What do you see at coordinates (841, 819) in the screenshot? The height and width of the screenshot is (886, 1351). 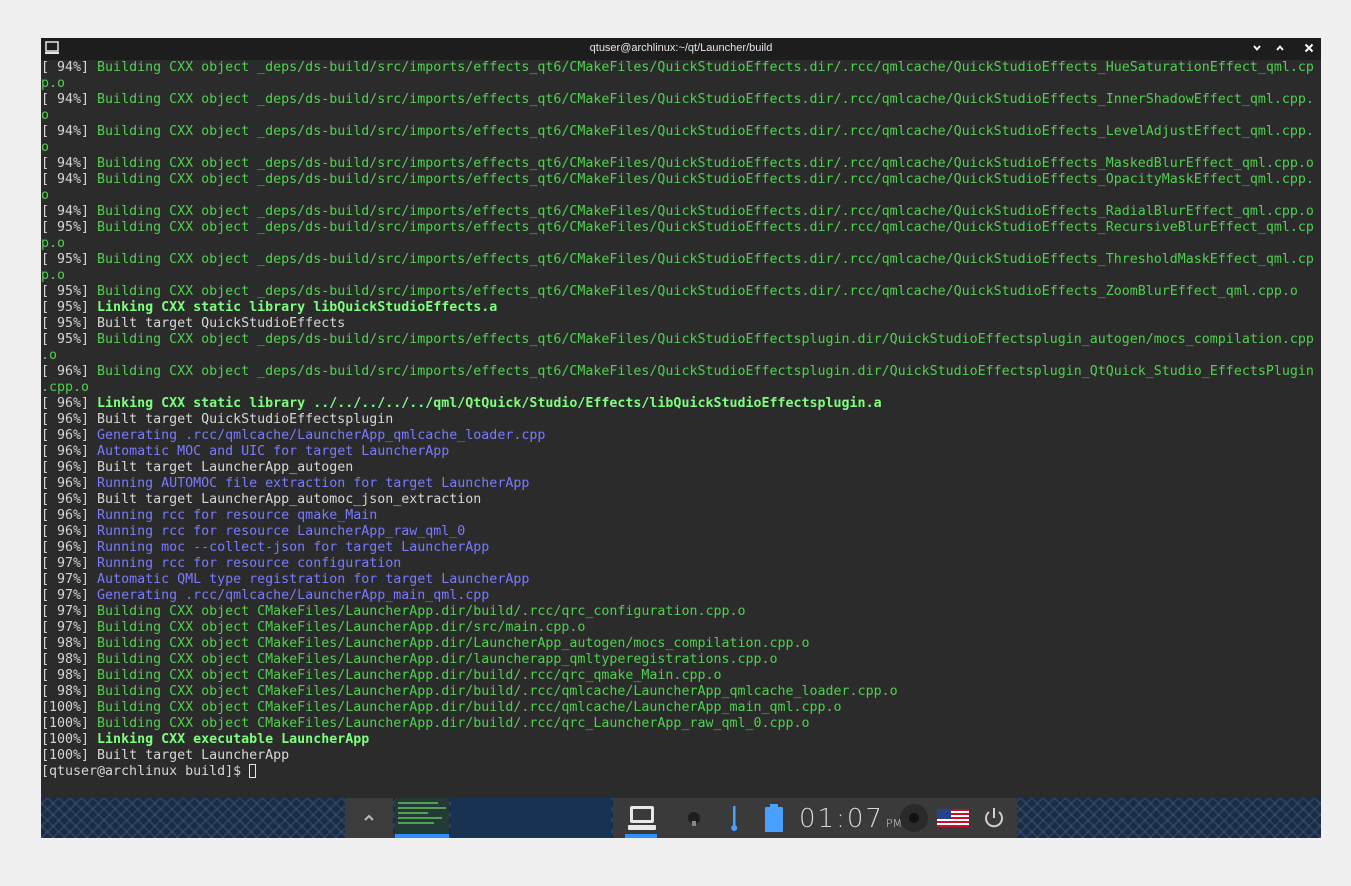 I see `clock-time: 01:07` at bounding box center [841, 819].